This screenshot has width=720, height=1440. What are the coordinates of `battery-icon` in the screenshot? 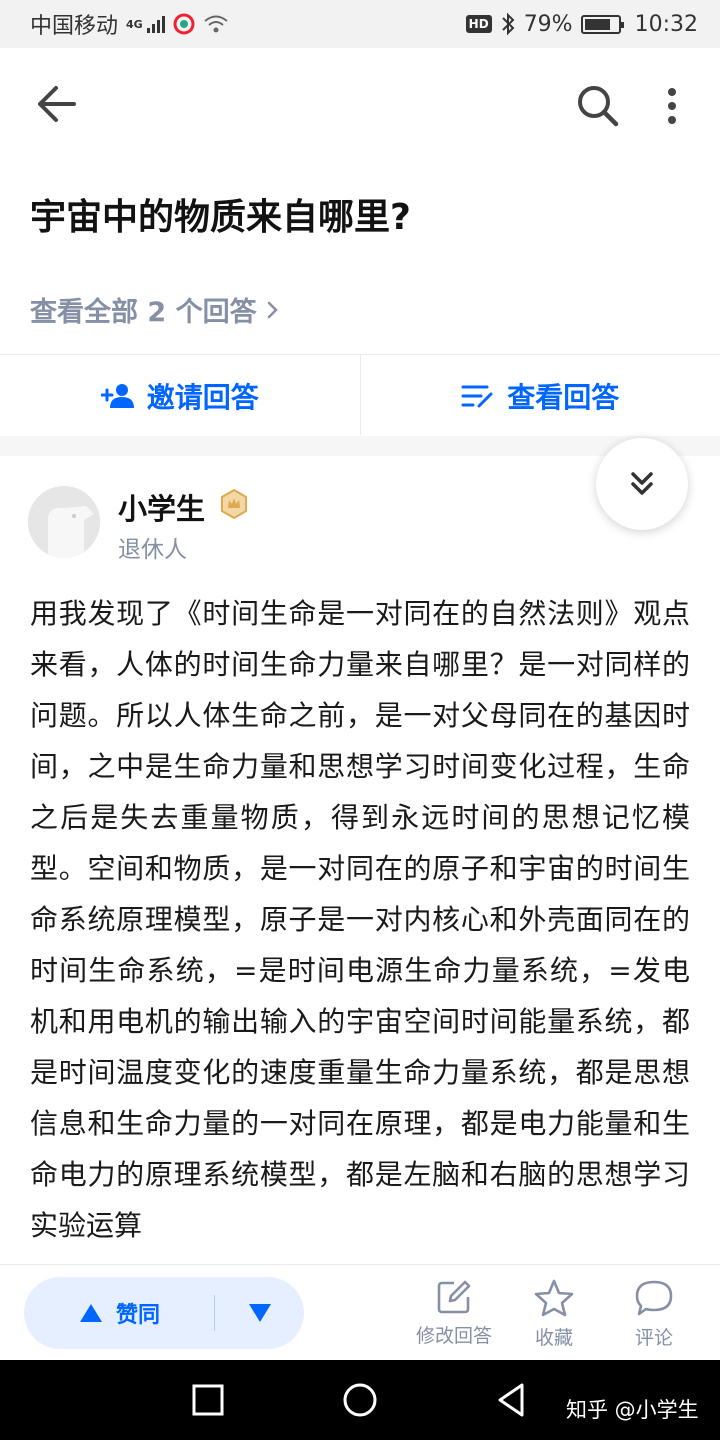 It's located at (602, 24).